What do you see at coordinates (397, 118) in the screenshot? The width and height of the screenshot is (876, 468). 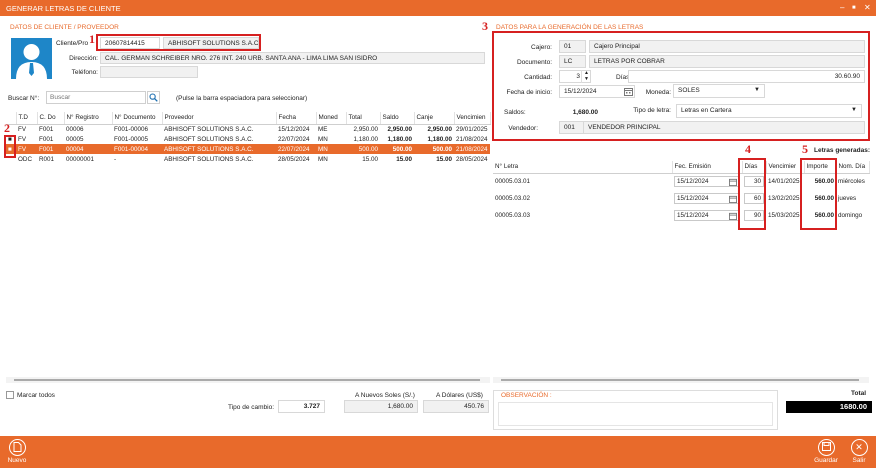 I see `col-saldo: Saldo` at bounding box center [397, 118].